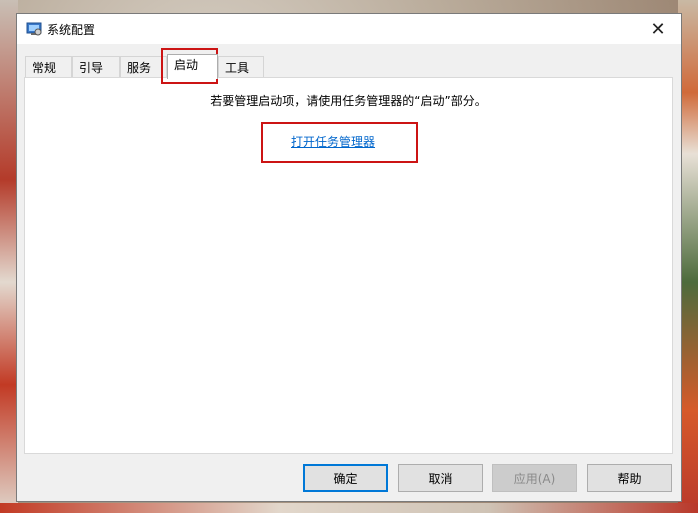 Image resolution: width=698 pixels, height=513 pixels. Describe the element at coordinates (349, 508) in the screenshot. I see `desktop-background-bottom` at that location.